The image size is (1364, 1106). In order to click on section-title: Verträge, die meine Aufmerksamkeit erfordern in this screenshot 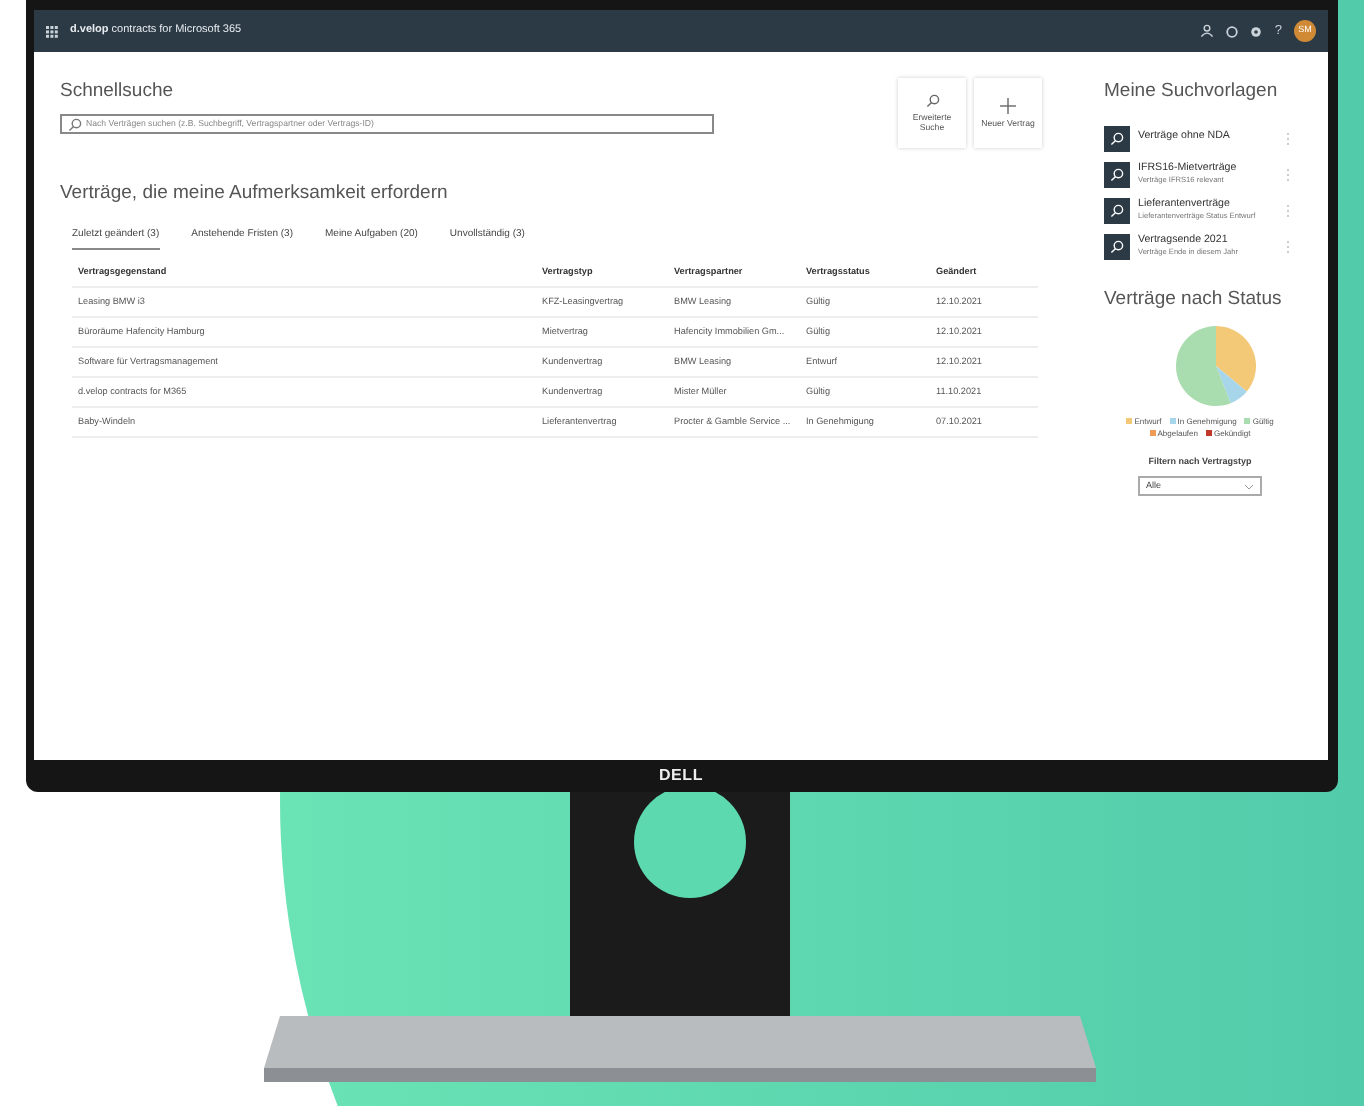, I will do `click(255, 194)`.